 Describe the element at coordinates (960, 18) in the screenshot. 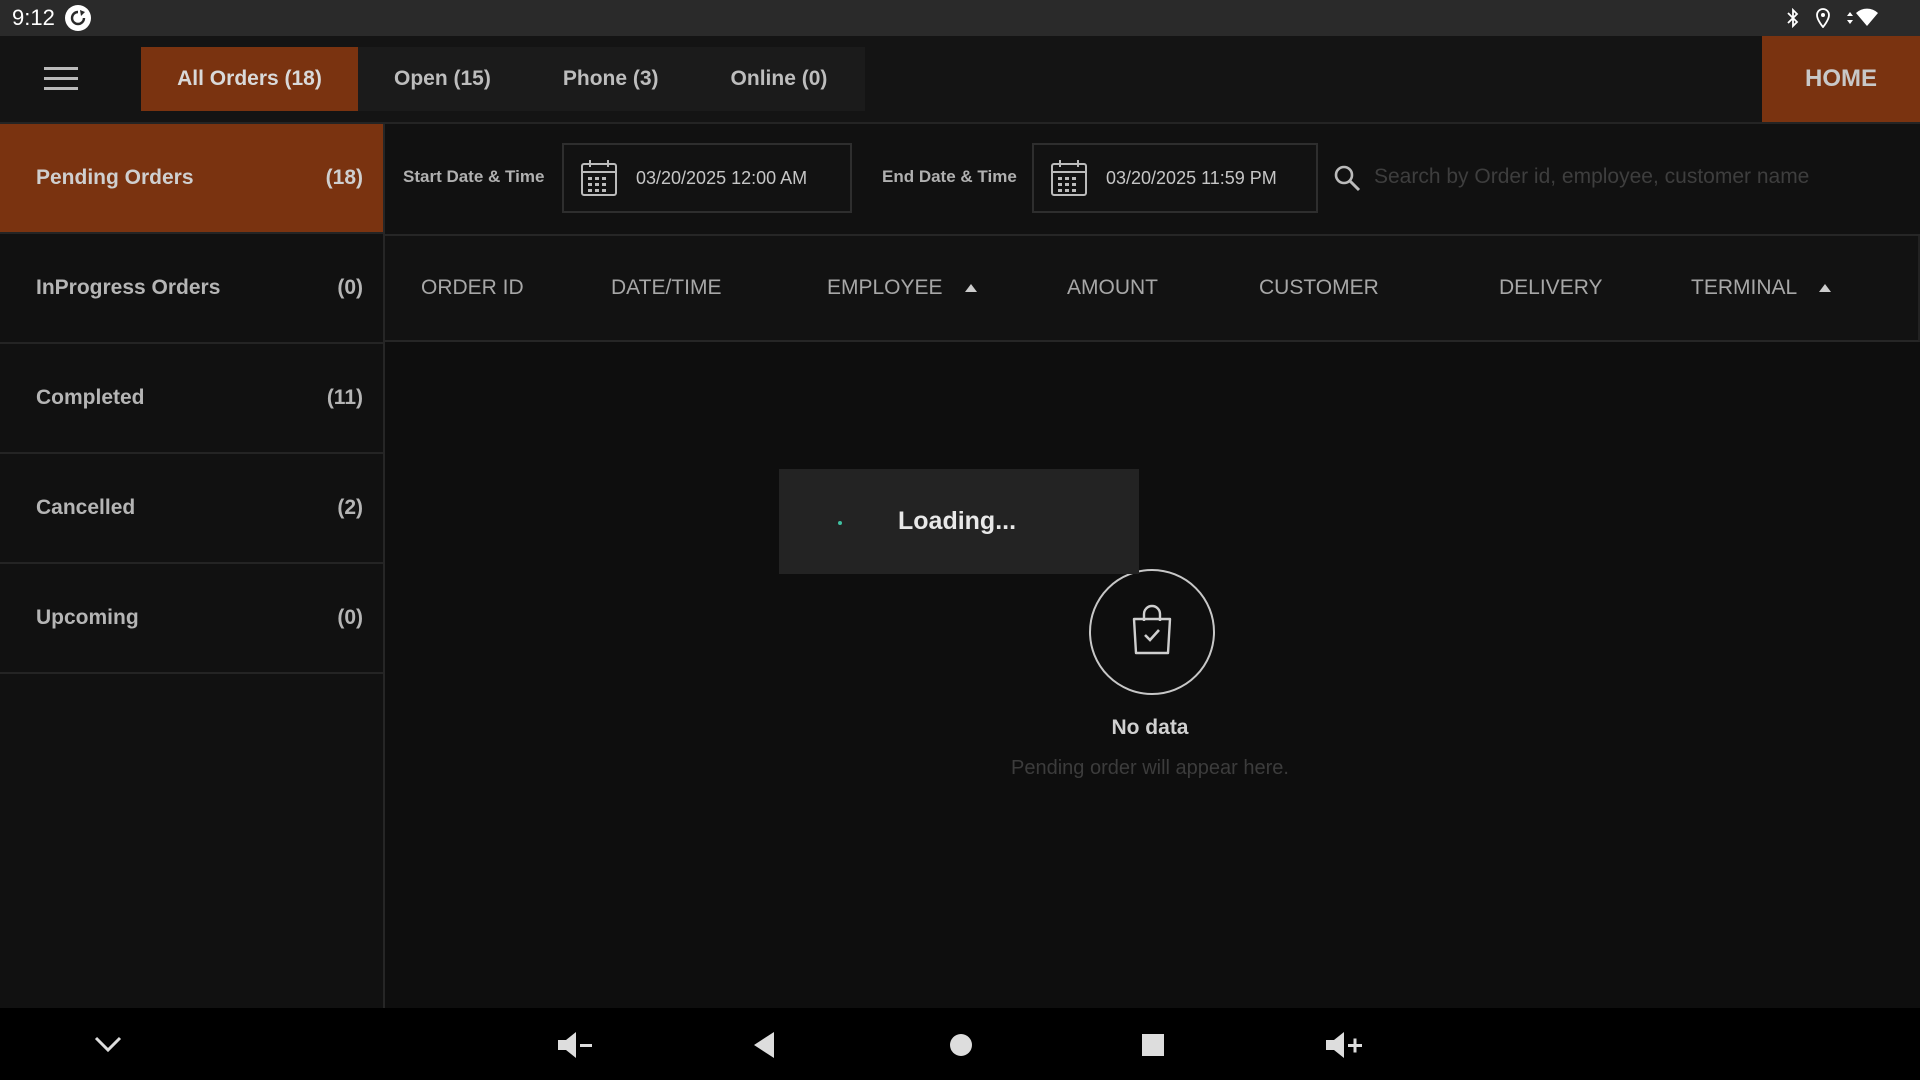

I see `status-bar: 9:12` at that location.